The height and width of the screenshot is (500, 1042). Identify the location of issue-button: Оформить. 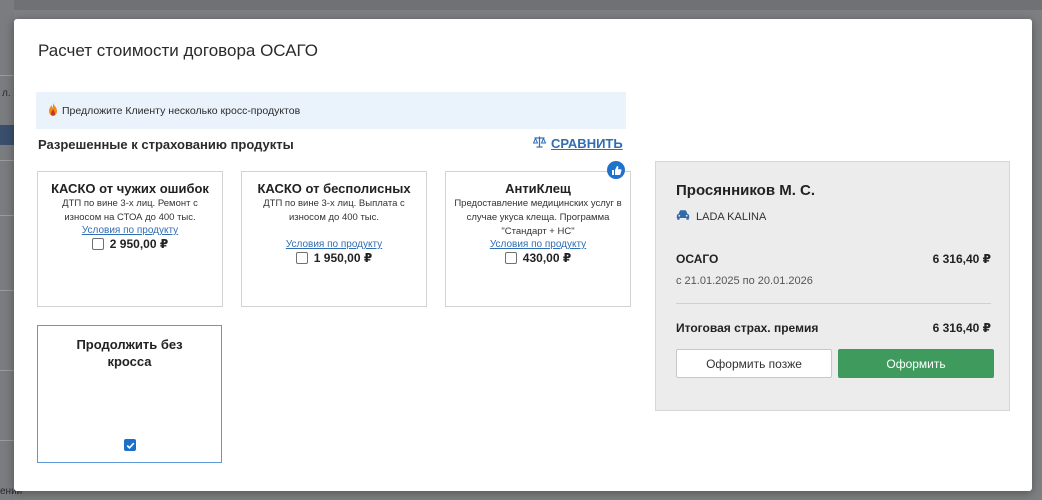
(916, 363).